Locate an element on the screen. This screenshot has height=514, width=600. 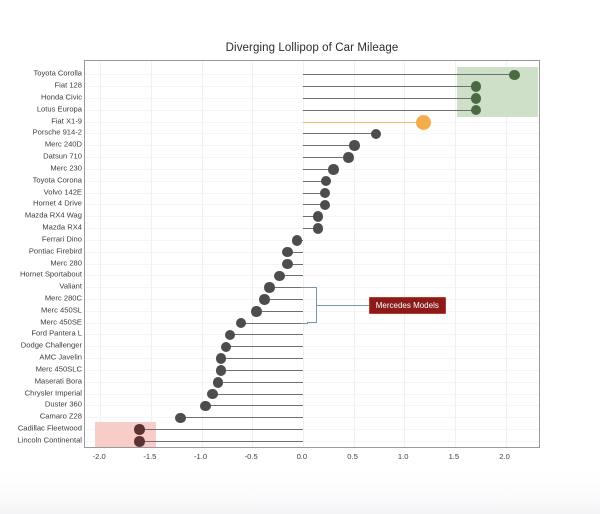
y-axis-tick-label: Toyota Corona is located at coordinates (57, 180).